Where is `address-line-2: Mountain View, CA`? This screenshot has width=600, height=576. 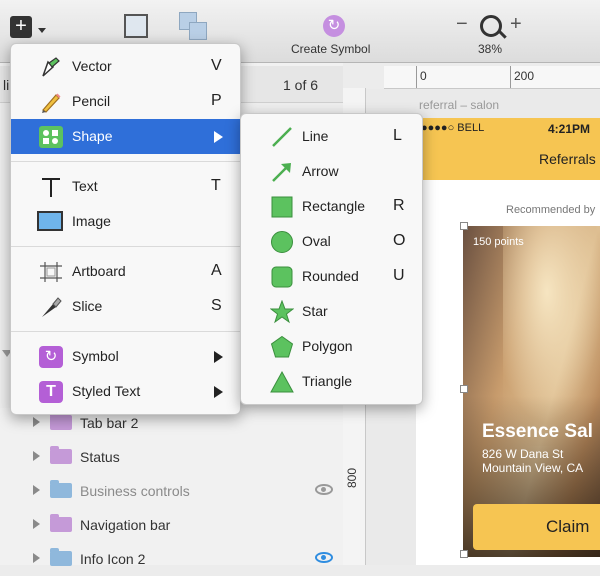 address-line-2: Mountain View, CA is located at coordinates (533, 468).